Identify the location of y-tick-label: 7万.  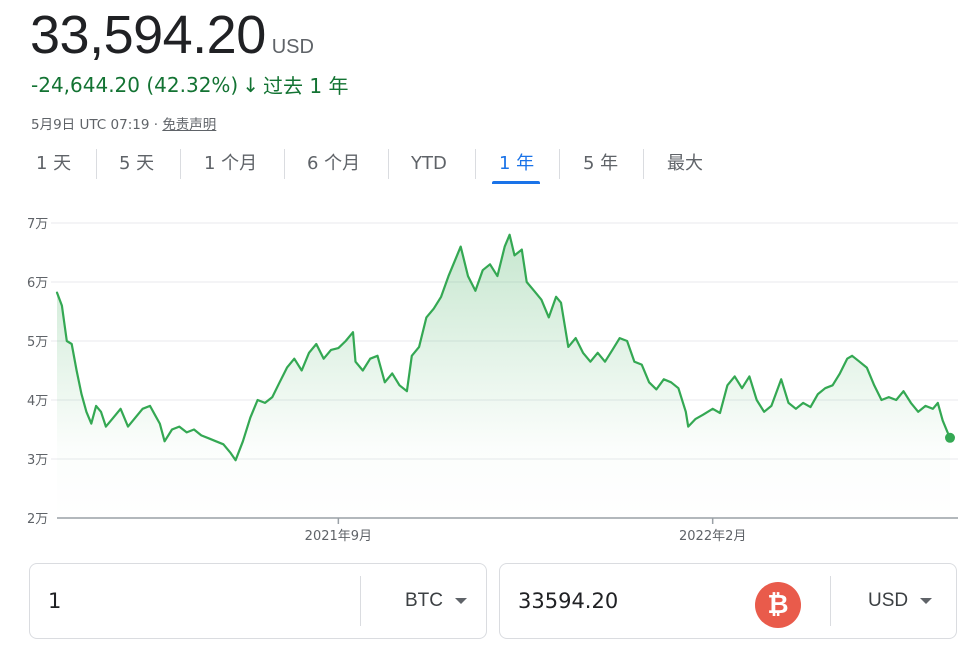
(37, 224).